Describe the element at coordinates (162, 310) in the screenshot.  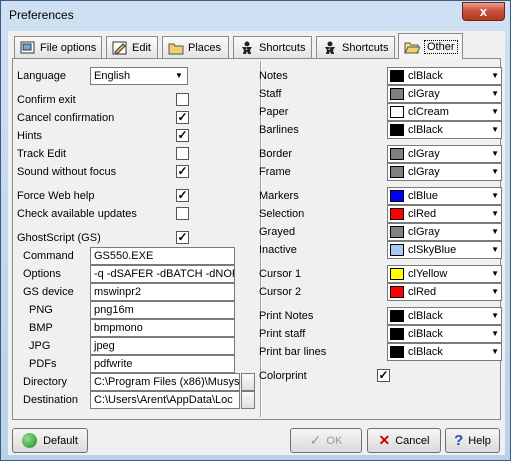
I see `png-input: png16m` at that location.